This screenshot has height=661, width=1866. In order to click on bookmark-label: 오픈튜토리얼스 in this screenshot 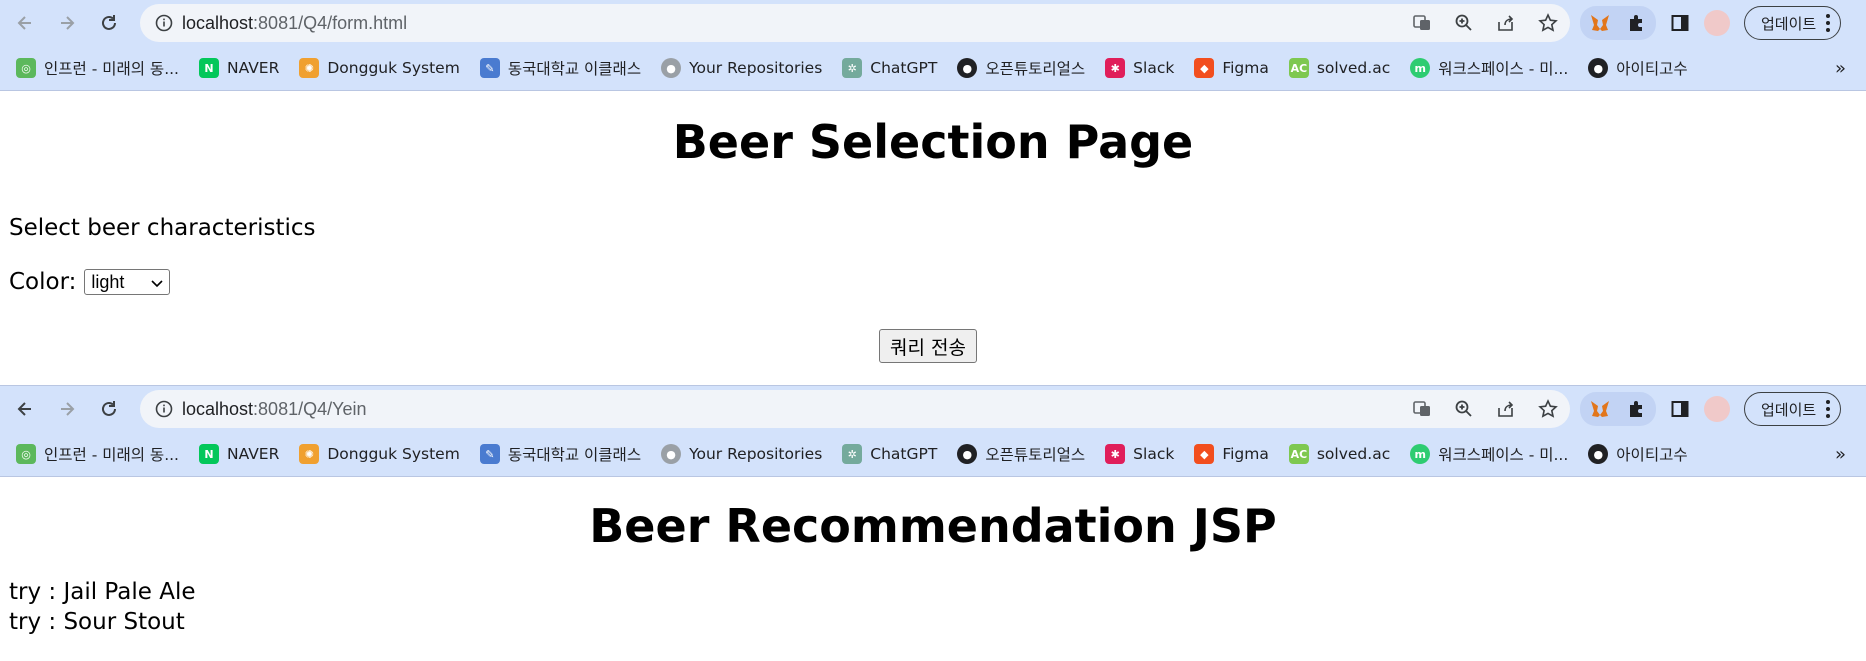, I will do `click(1035, 69)`.